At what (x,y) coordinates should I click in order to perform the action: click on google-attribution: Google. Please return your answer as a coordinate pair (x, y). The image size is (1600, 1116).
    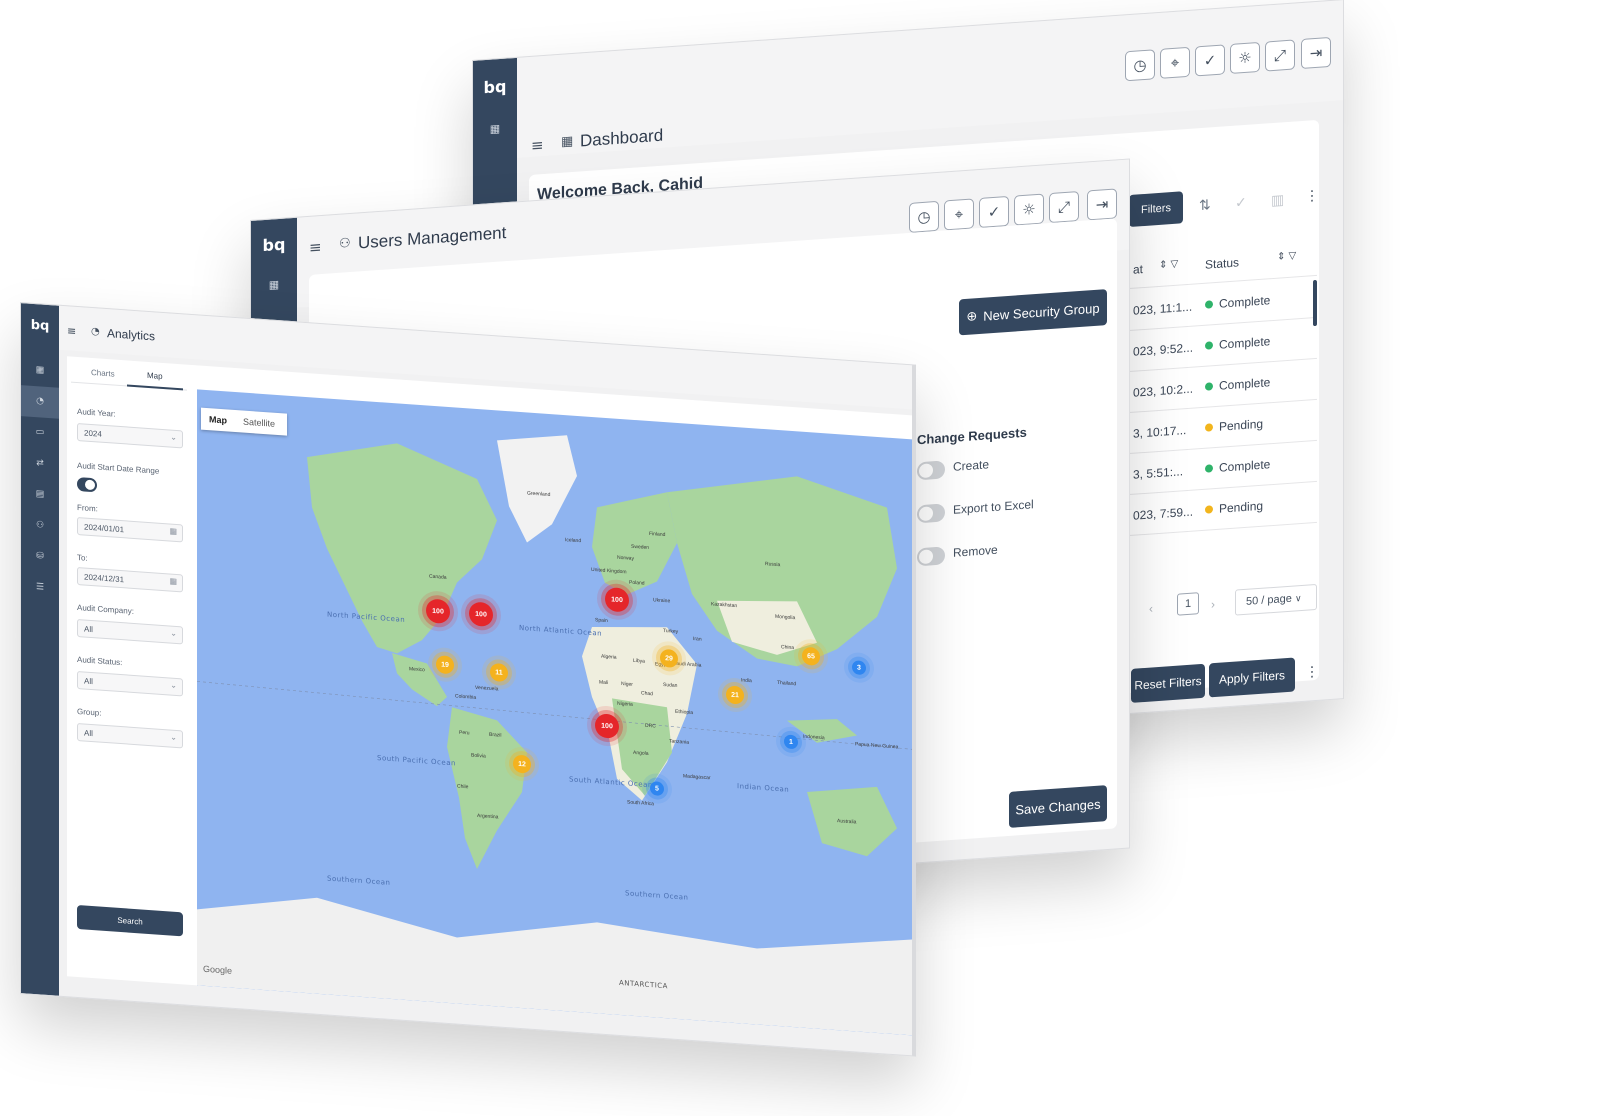
    Looking at the image, I should click on (218, 969).